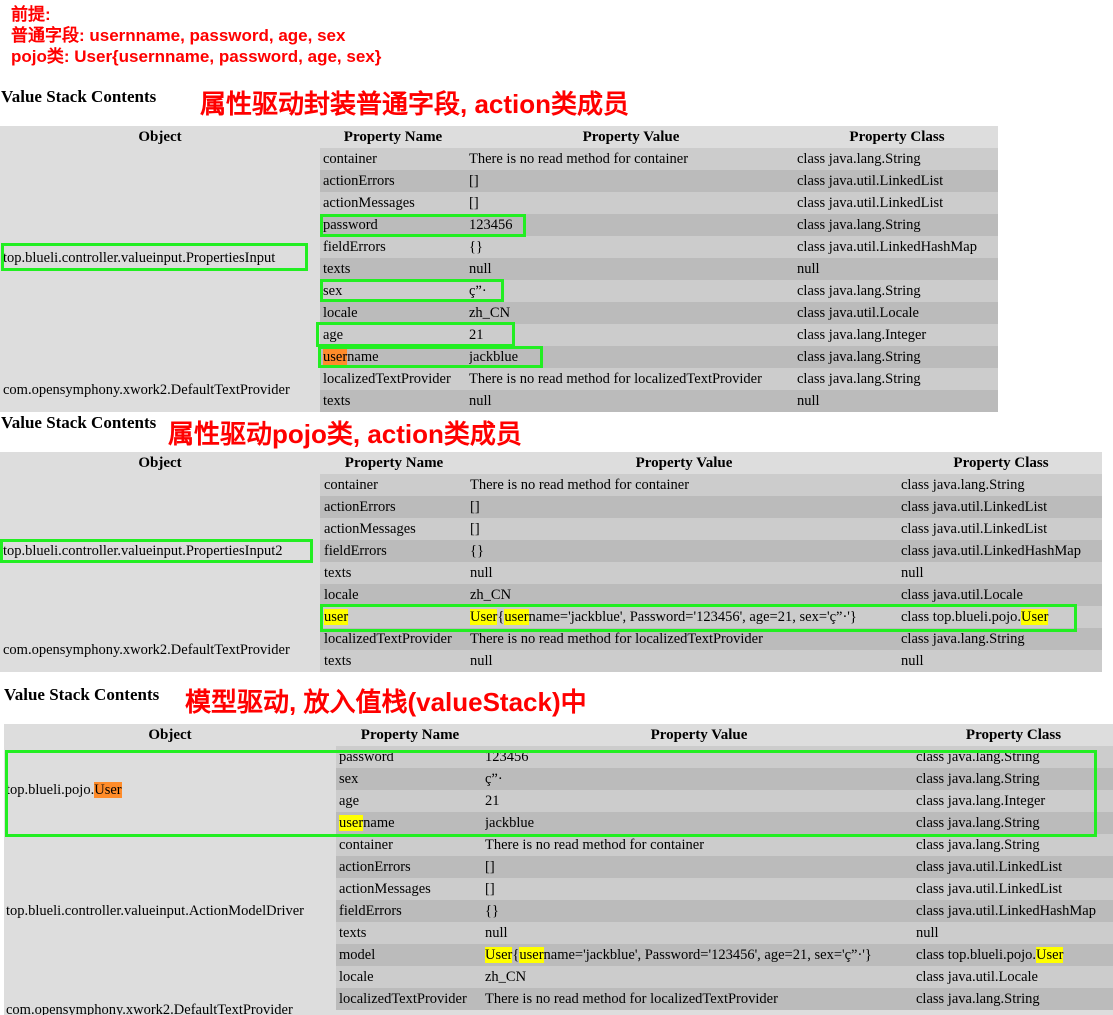 This screenshot has height=1015, width=1113. I want to click on premise-title: 前提:, so click(31, 14).